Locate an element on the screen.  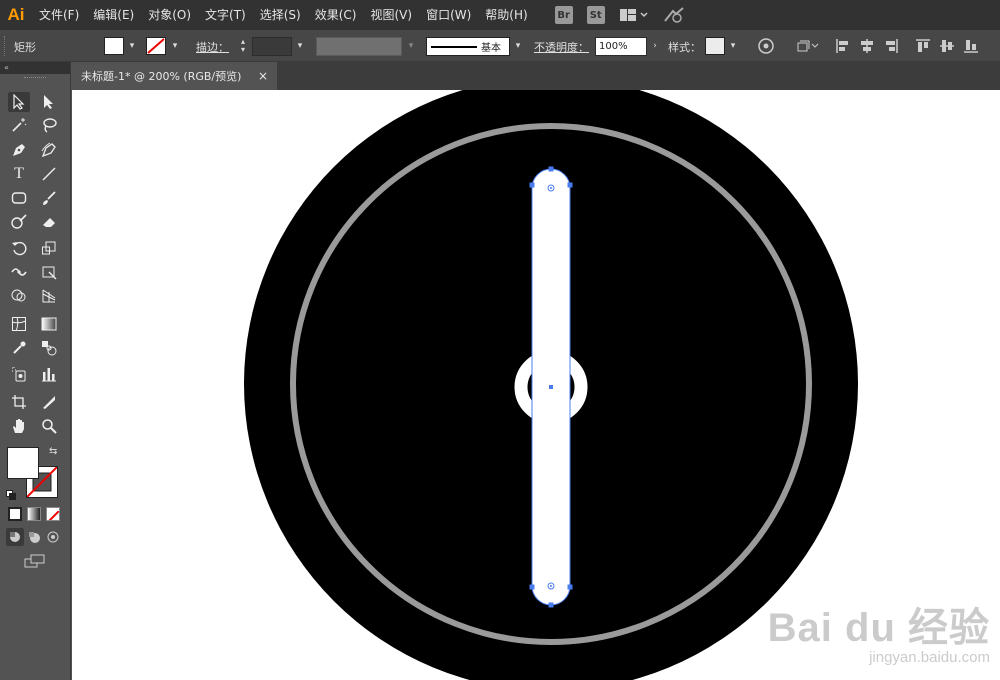
draw-inside-icon is located at coordinates (53, 537).